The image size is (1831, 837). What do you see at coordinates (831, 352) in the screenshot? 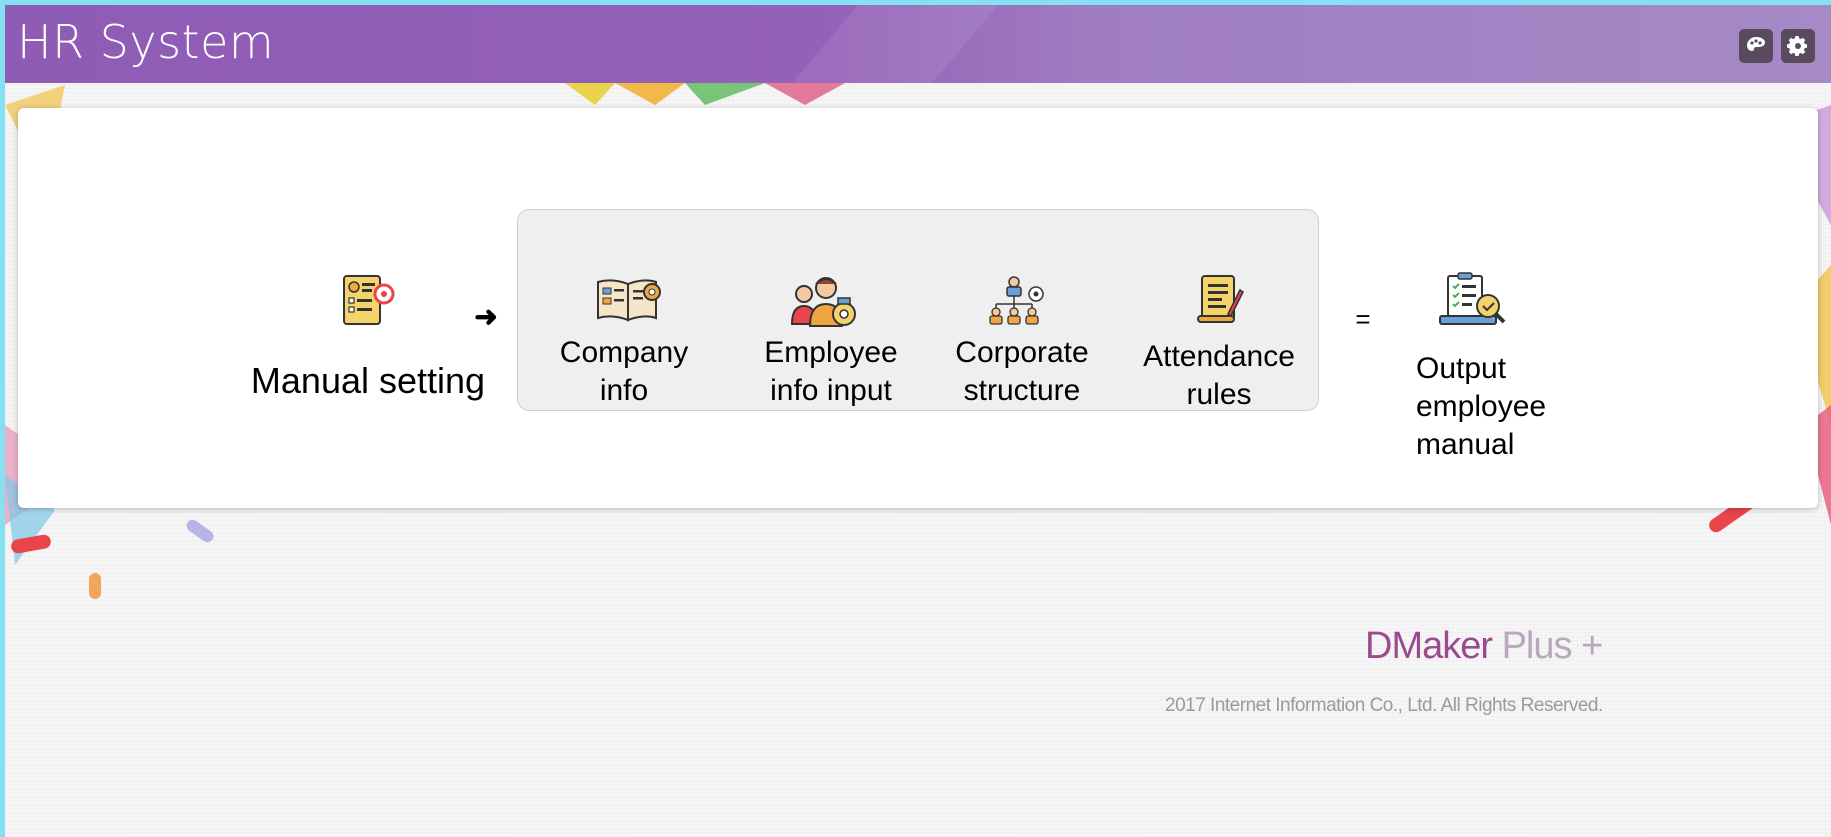
I see `employee-info-label-1: Employee` at bounding box center [831, 352].